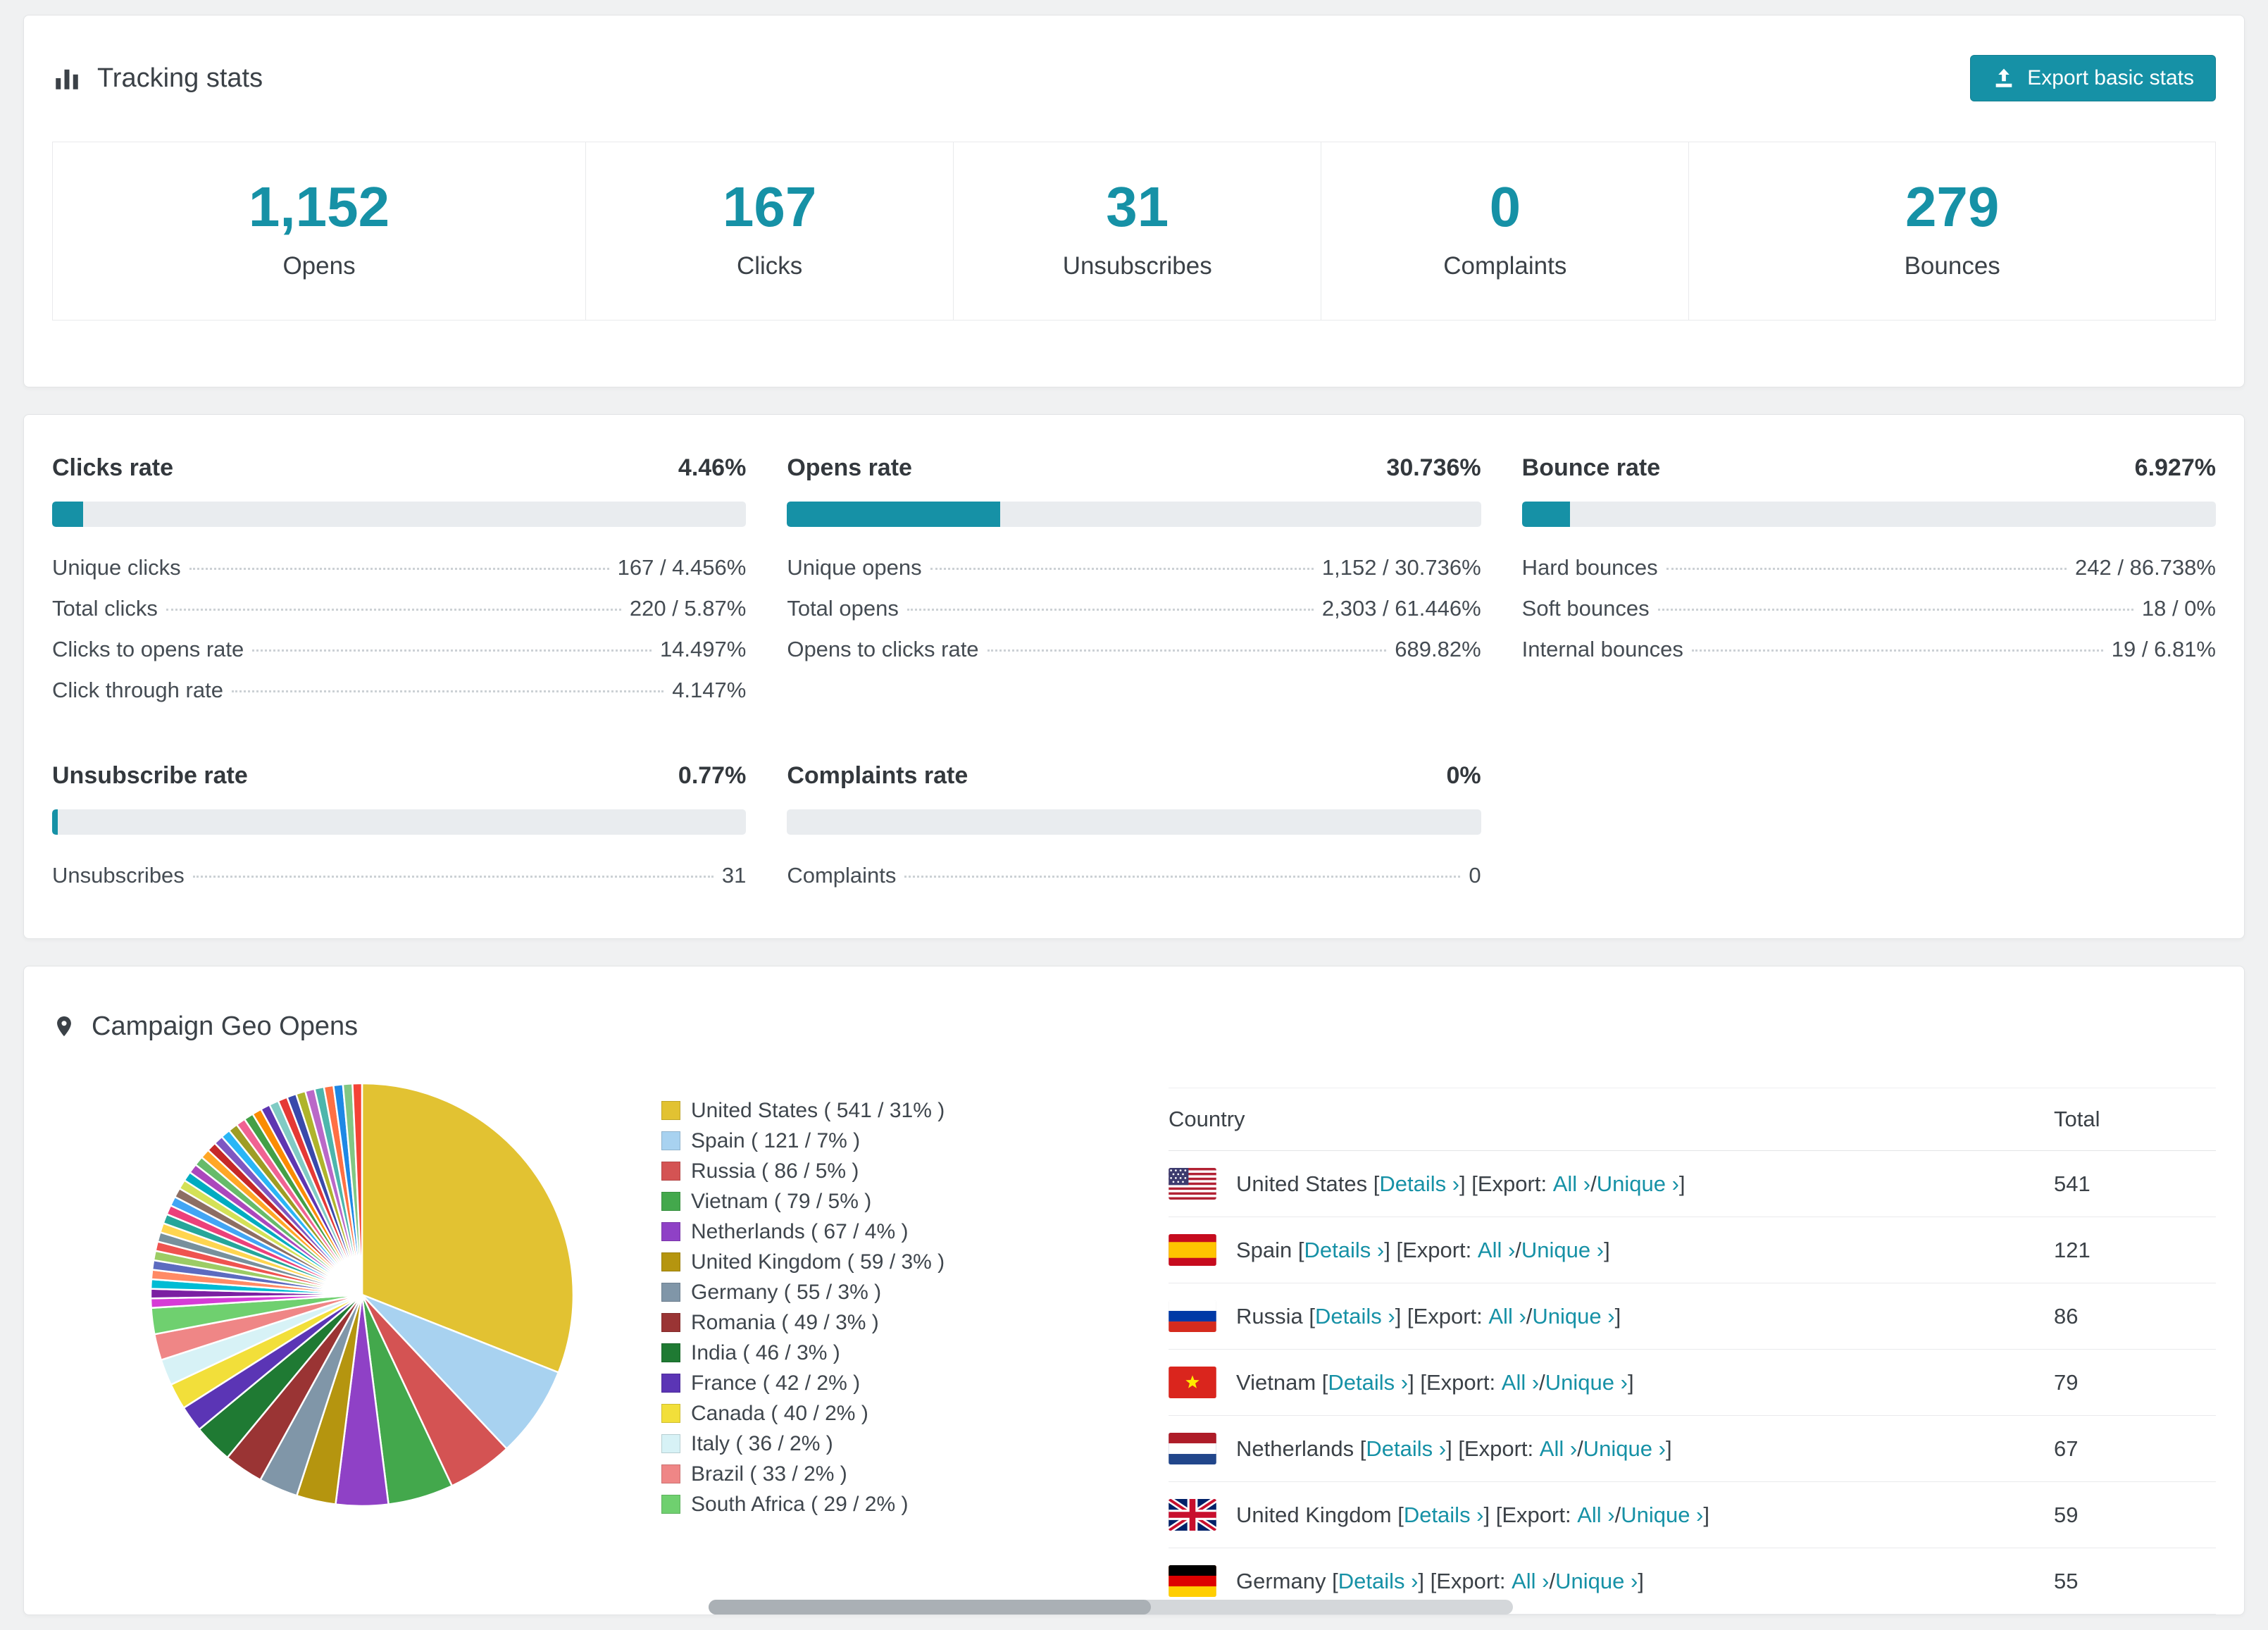  Describe the element at coordinates (1438, 649) in the screenshot. I see `metric-value: 689.82%` at that location.